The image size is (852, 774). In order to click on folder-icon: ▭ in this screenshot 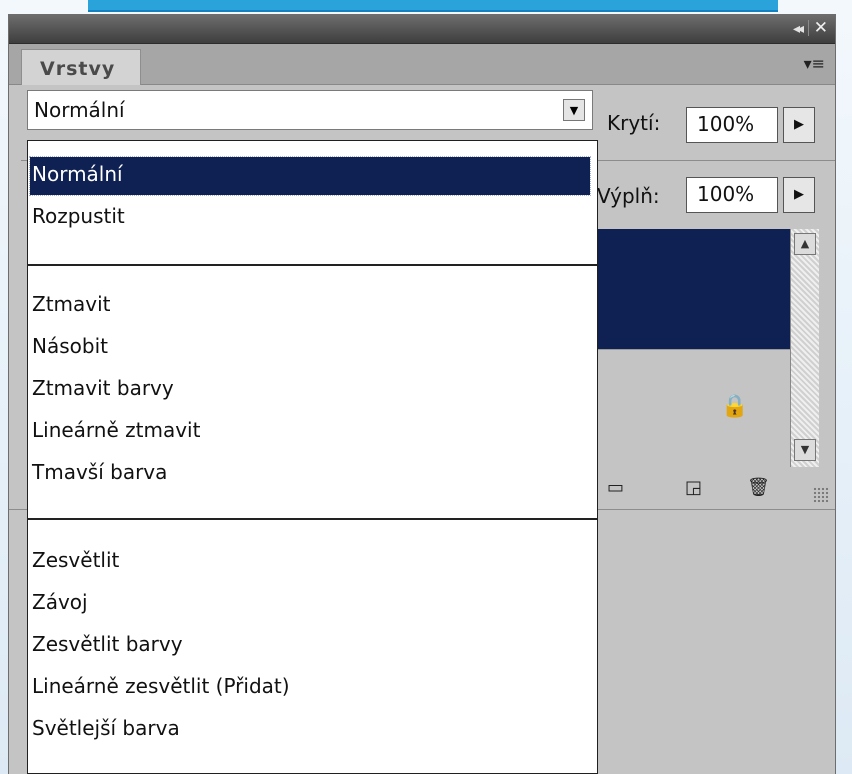, I will do `click(615, 487)`.